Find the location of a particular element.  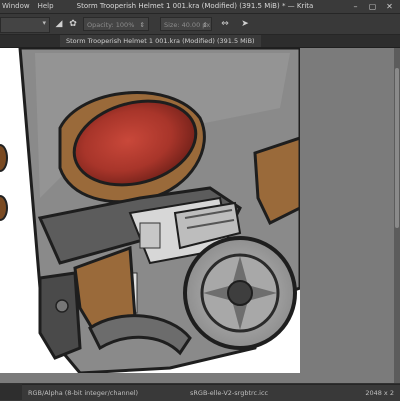

vertical-scrollbar is located at coordinates (397, 215).